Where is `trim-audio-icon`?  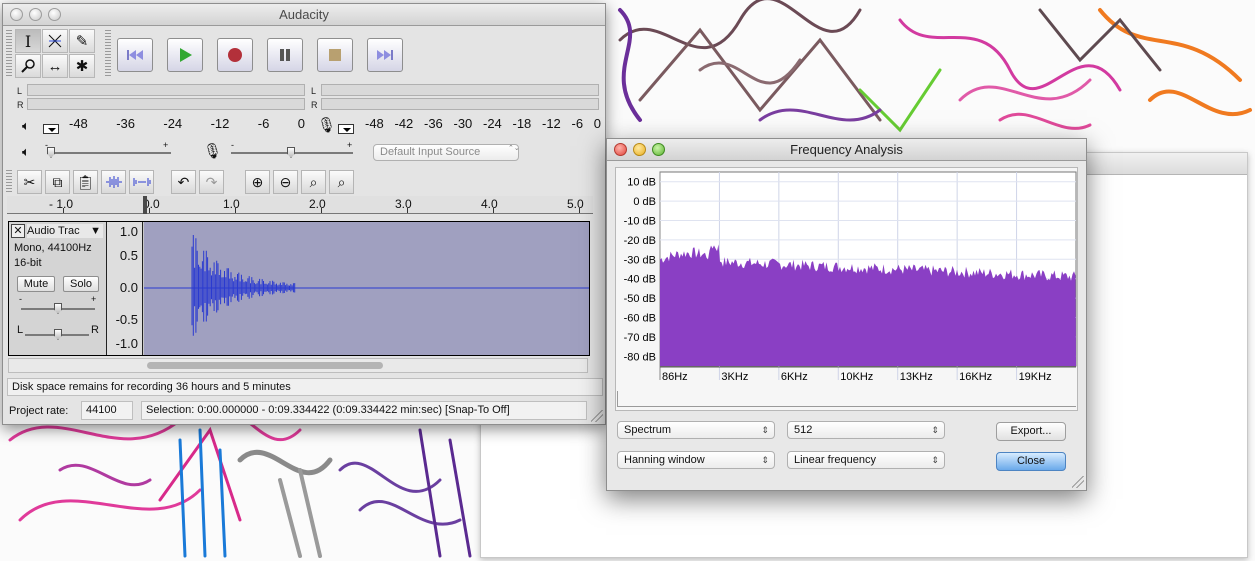 trim-audio-icon is located at coordinates (113, 182).